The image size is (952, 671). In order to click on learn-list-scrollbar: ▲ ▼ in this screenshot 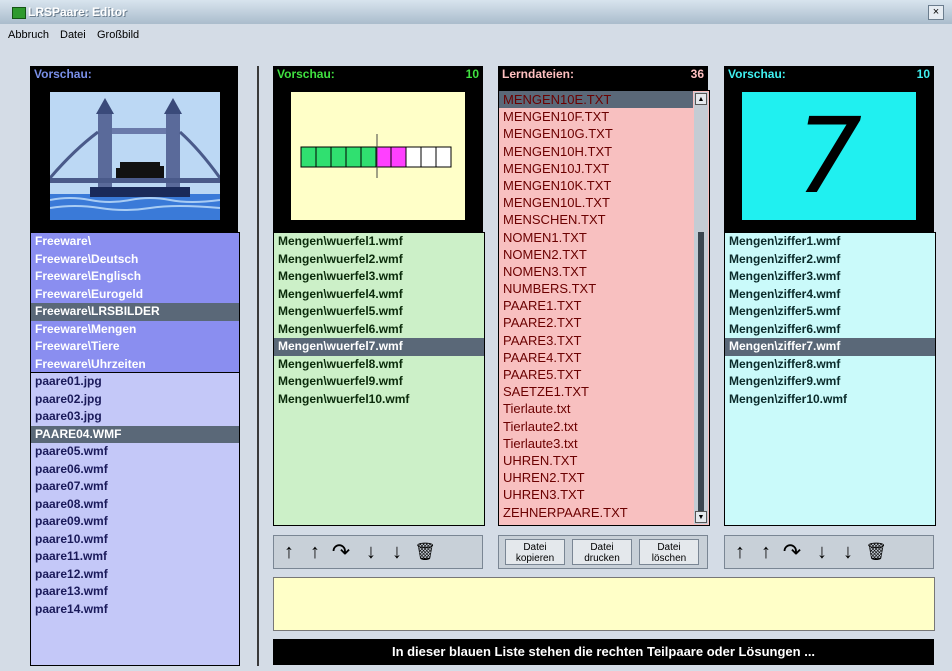, I will do `click(701, 308)`.